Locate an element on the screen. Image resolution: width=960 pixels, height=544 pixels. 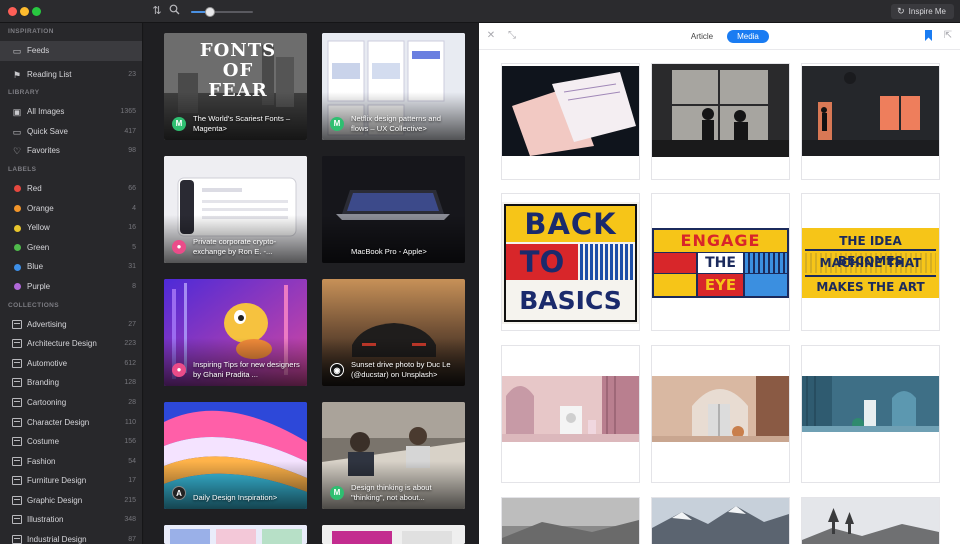
item-count: 1365 is located at coordinates (128, 112).